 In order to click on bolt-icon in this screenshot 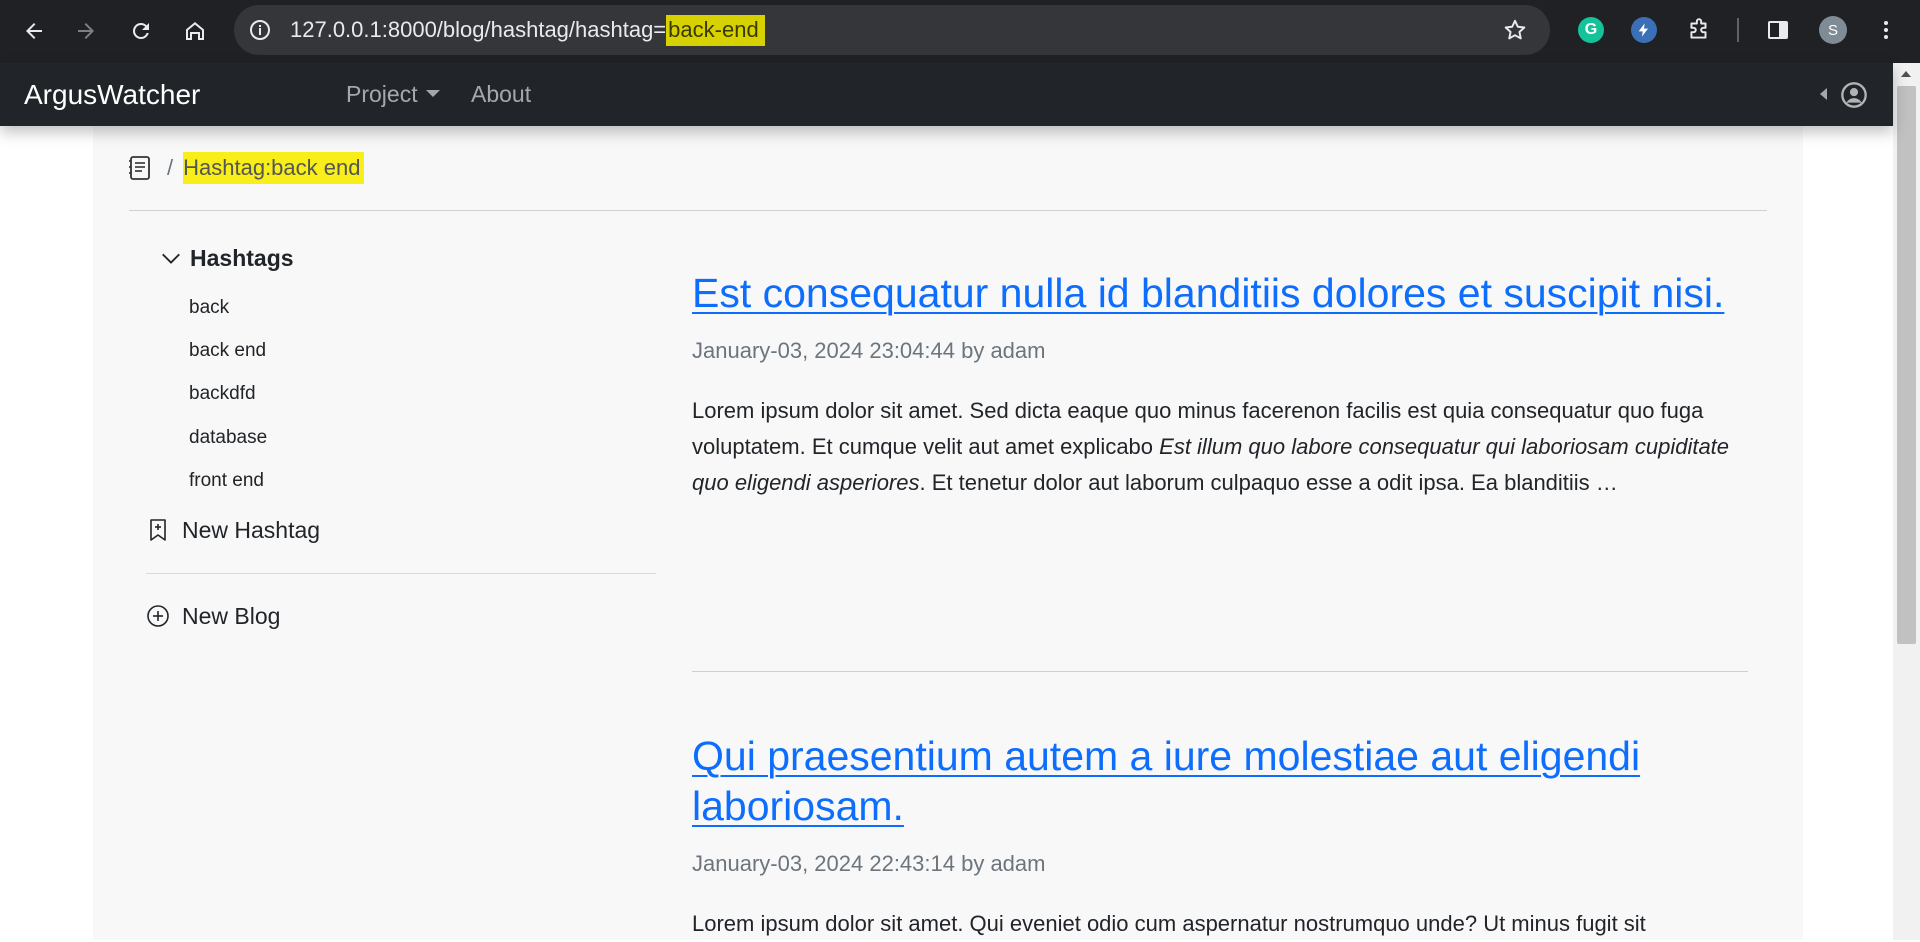, I will do `click(1644, 30)`.